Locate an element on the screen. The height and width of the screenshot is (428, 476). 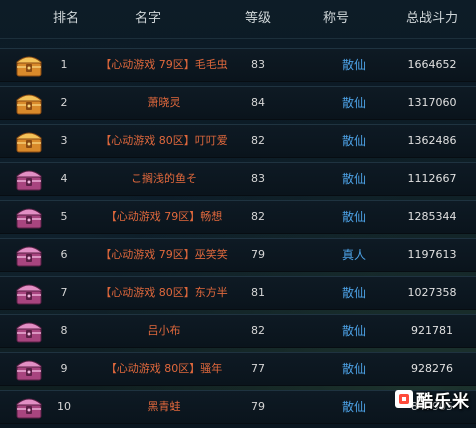
header-level: 等级 is located at coordinates (257, 18).